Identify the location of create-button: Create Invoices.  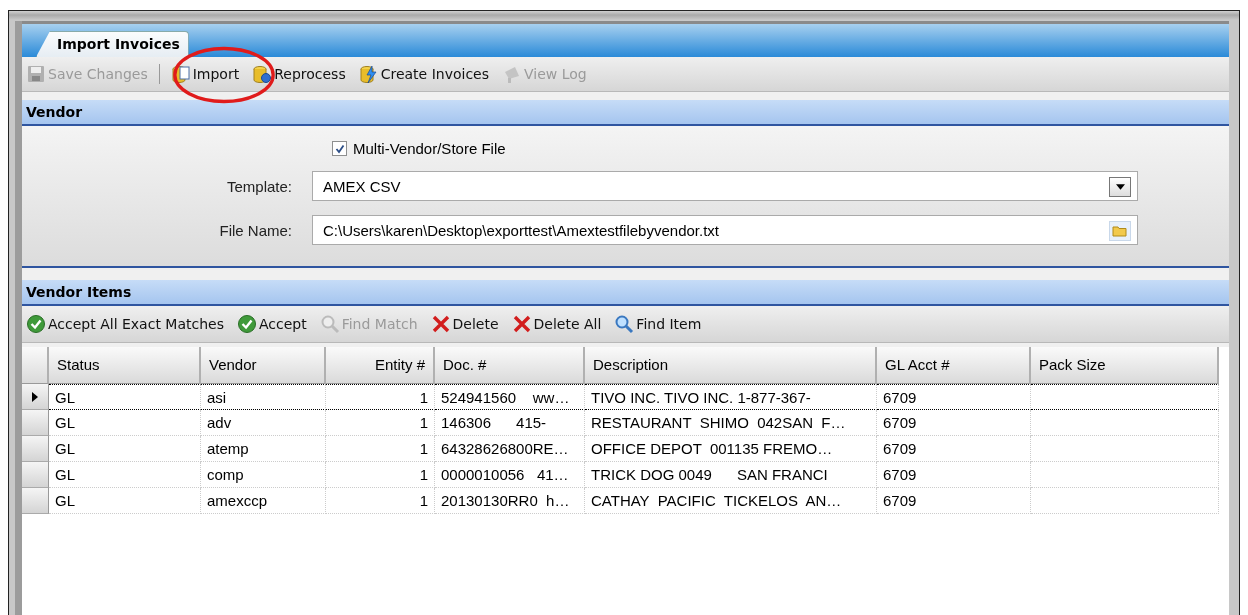
(424, 74).